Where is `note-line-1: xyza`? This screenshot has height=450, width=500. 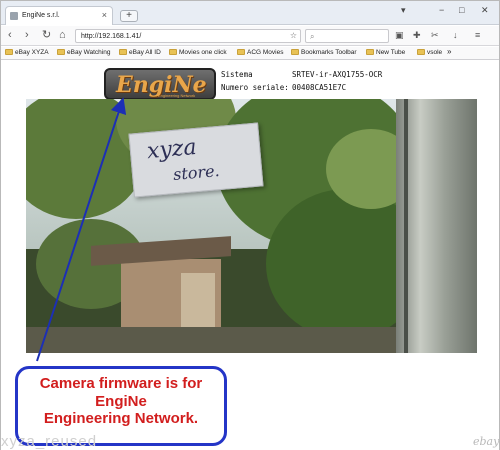 note-line-1: xyza is located at coordinates (172, 149).